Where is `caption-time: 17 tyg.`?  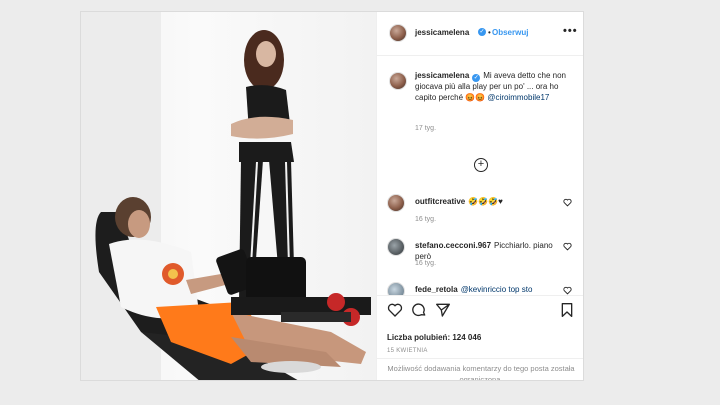
caption-time: 17 tyg. is located at coordinates (425, 128).